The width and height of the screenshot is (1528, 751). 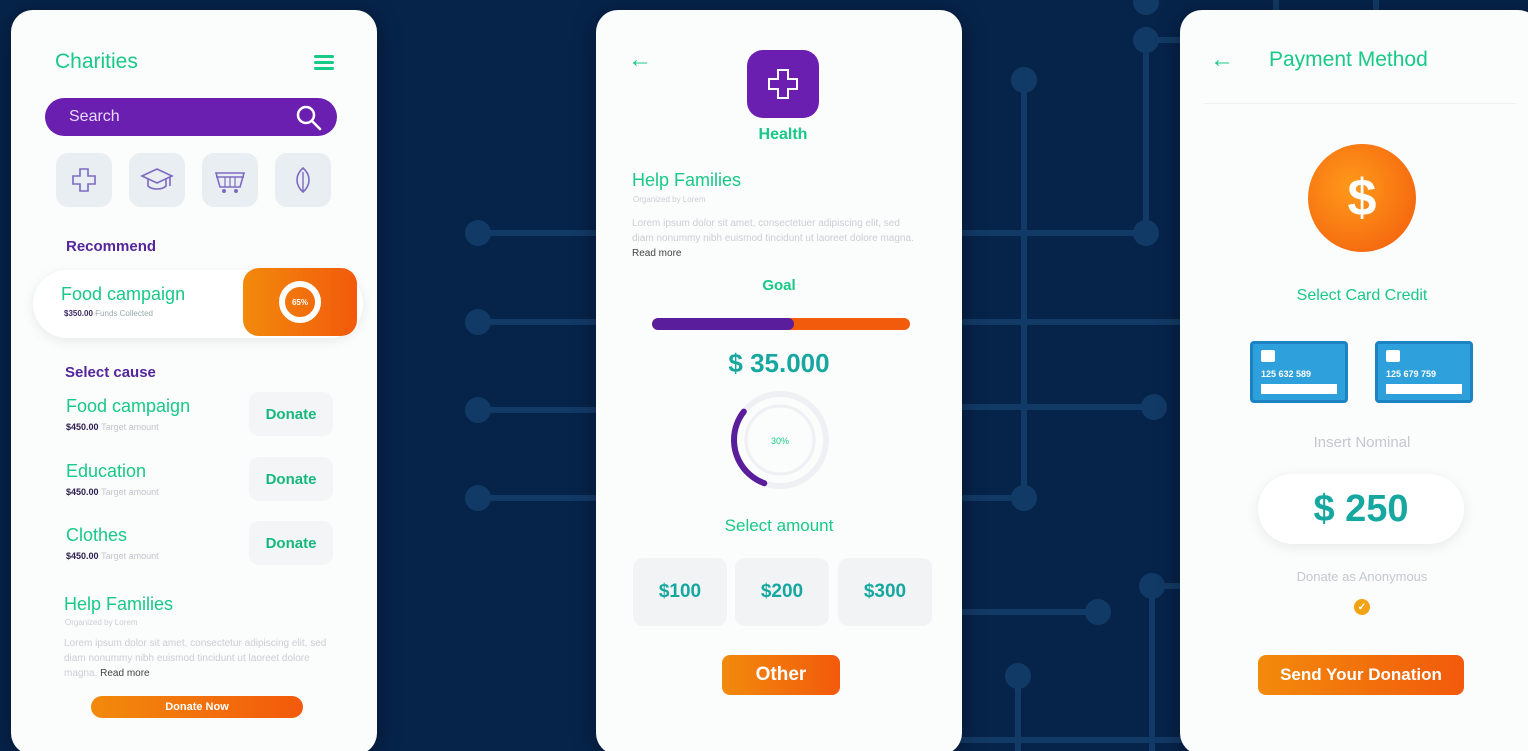 I want to click on category-label: Health, so click(x=783, y=134).